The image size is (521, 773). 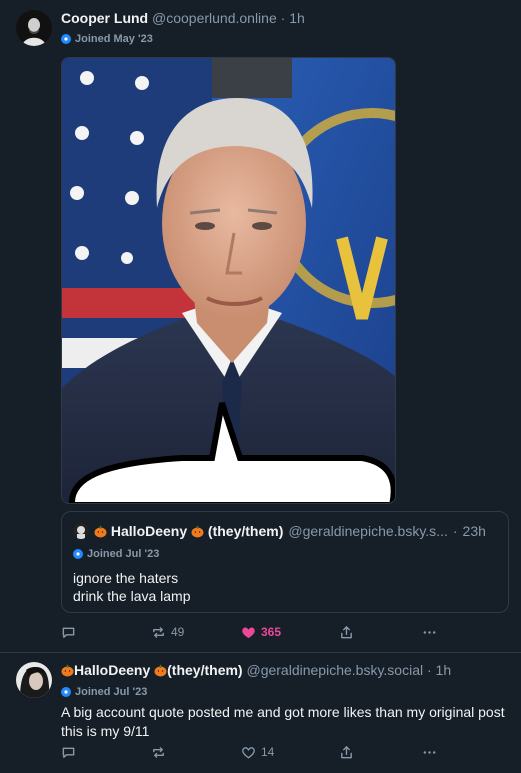 I want to click on quote-avatar, so click(x=81, y=531).